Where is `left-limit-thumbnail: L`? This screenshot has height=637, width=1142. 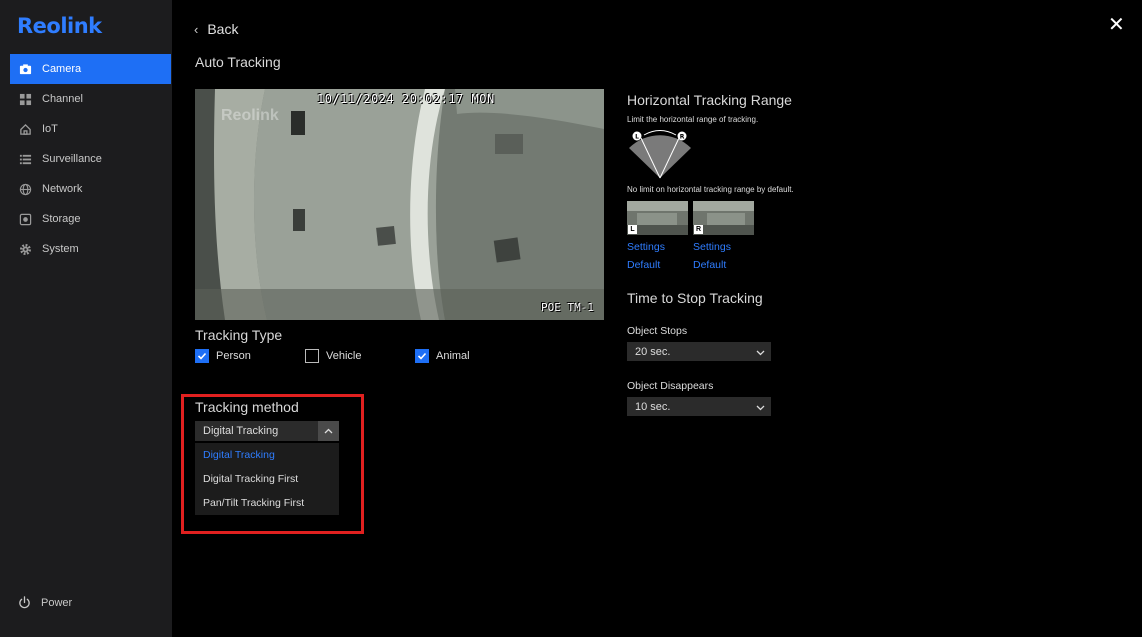
left-limit-thumbnail: L is located at coordinates (657, 218).